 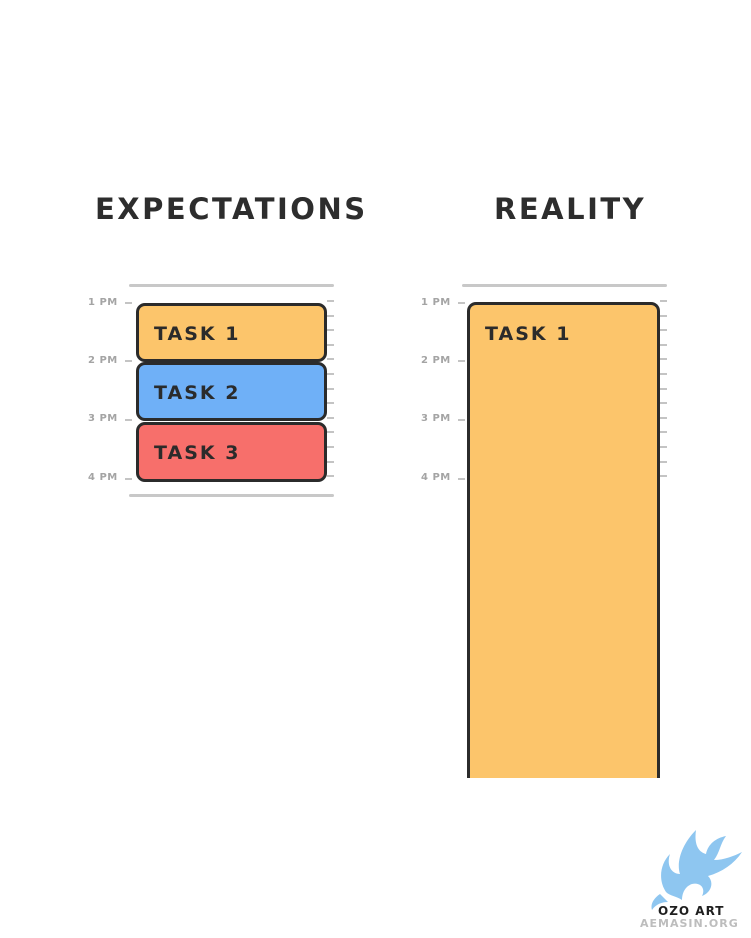 I want to click on reality-task-1: TASK 1, so click(x=563, y=552).